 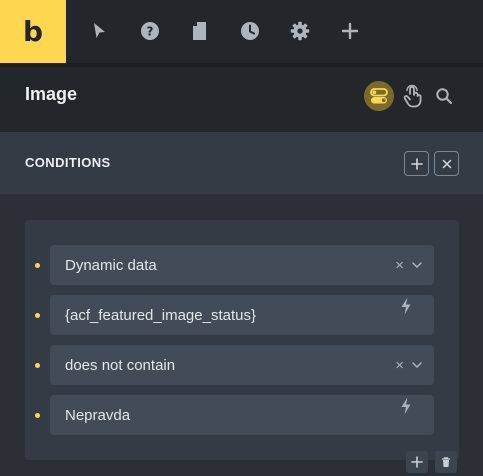 What do you see at coordinates (160, 315) in the screenshot?
I see `input-value: {acf_featured_image_status}` at bounding box center [160, 315].